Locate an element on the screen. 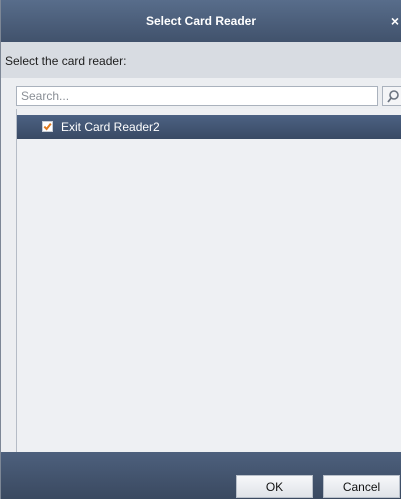 Image resolution: width=401 pixels, height=499 pixels. card-reader-label: Exit Card Reader2 is located at coordinates (110, 127).